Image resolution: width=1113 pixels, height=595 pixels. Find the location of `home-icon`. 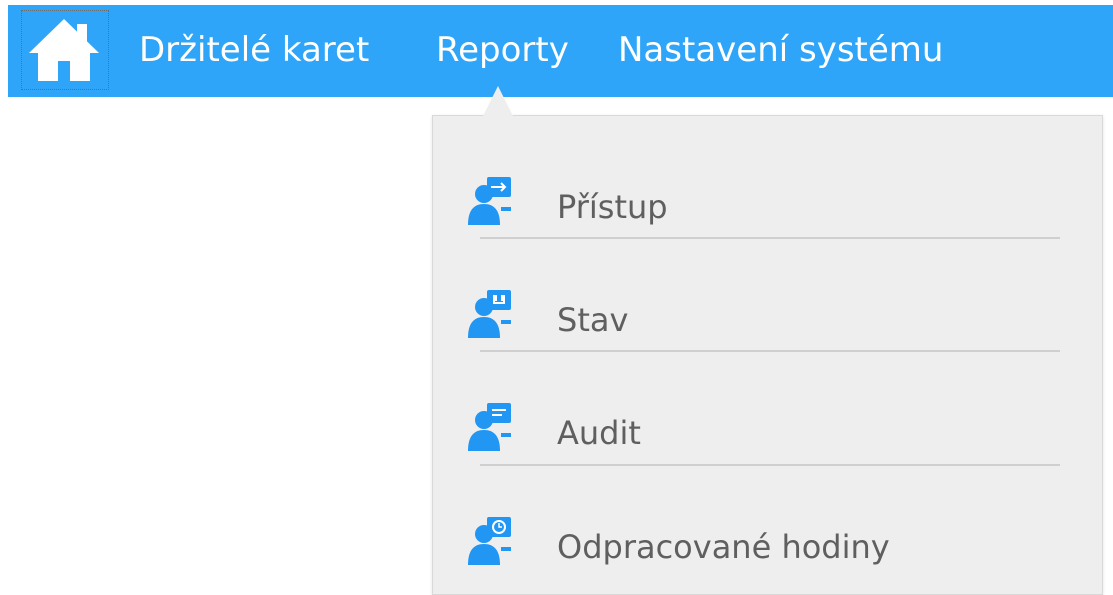

home-icon is located at coordinates (64, 50).